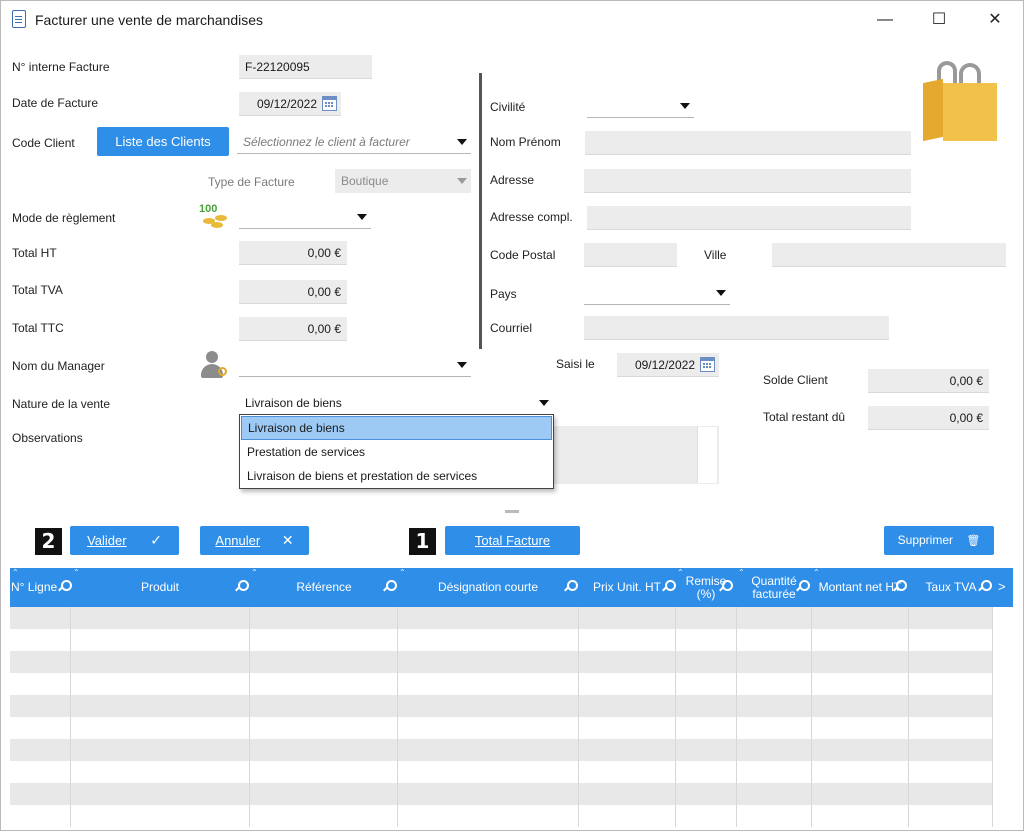  Describe the element at coordinates (747, 181) in the screenshot. I see `adresse-field` at that location.